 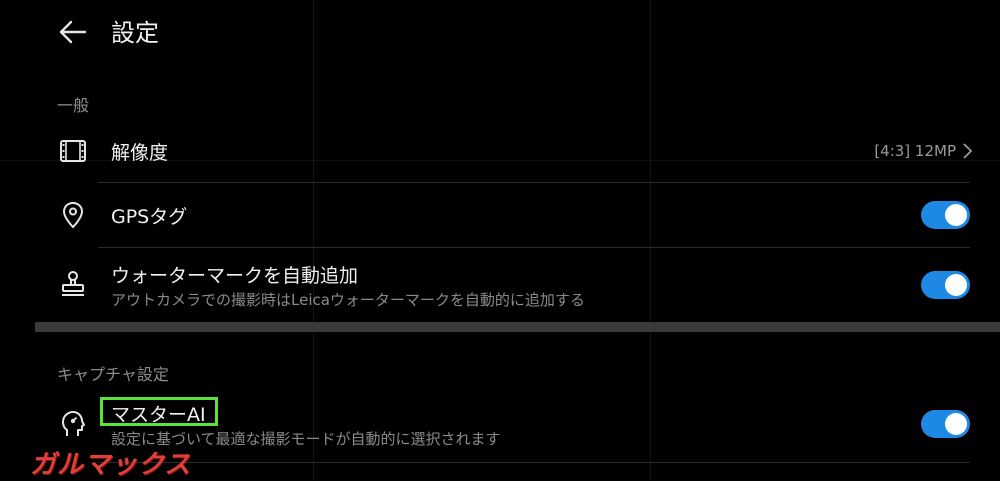 I want to click on location-pin-icon, so click(x=73, y=215).